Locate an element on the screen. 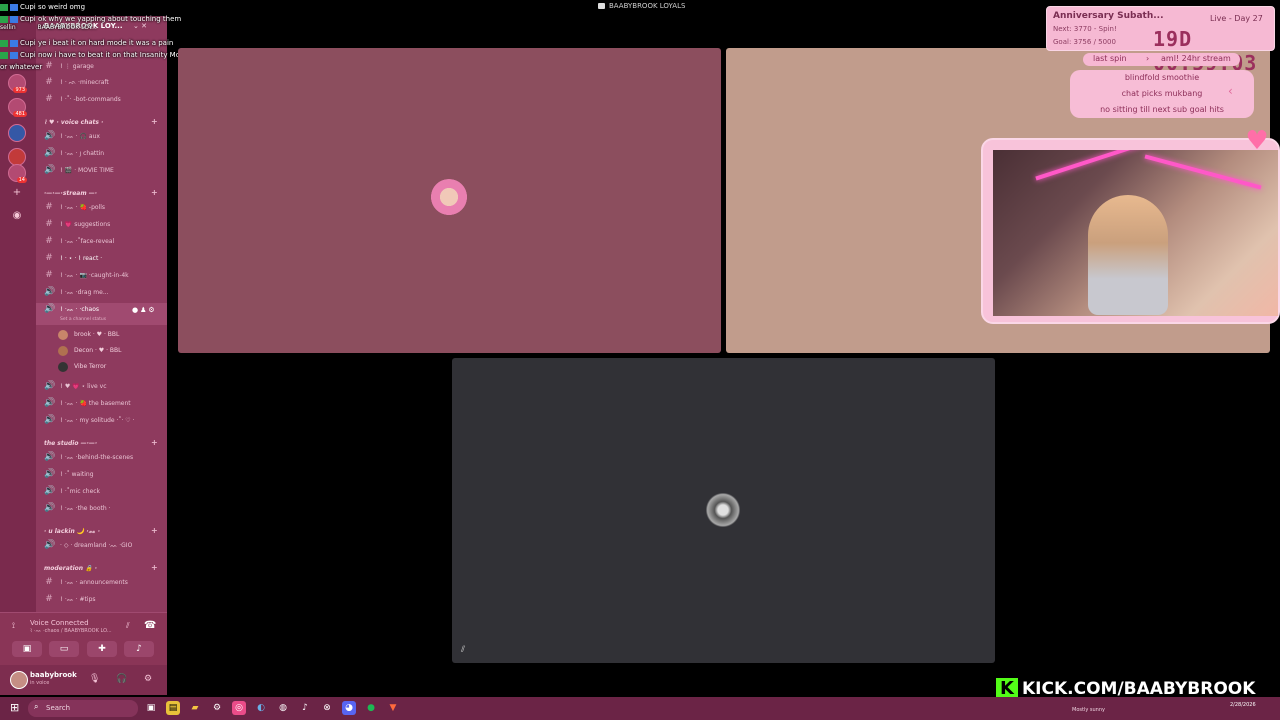 The height and width of the screenshot is (720, 1280). channel-dreamland: 🔊 · ◇ · dreamland ·ᨐ ·GIO is located at coordinates (101, 546).